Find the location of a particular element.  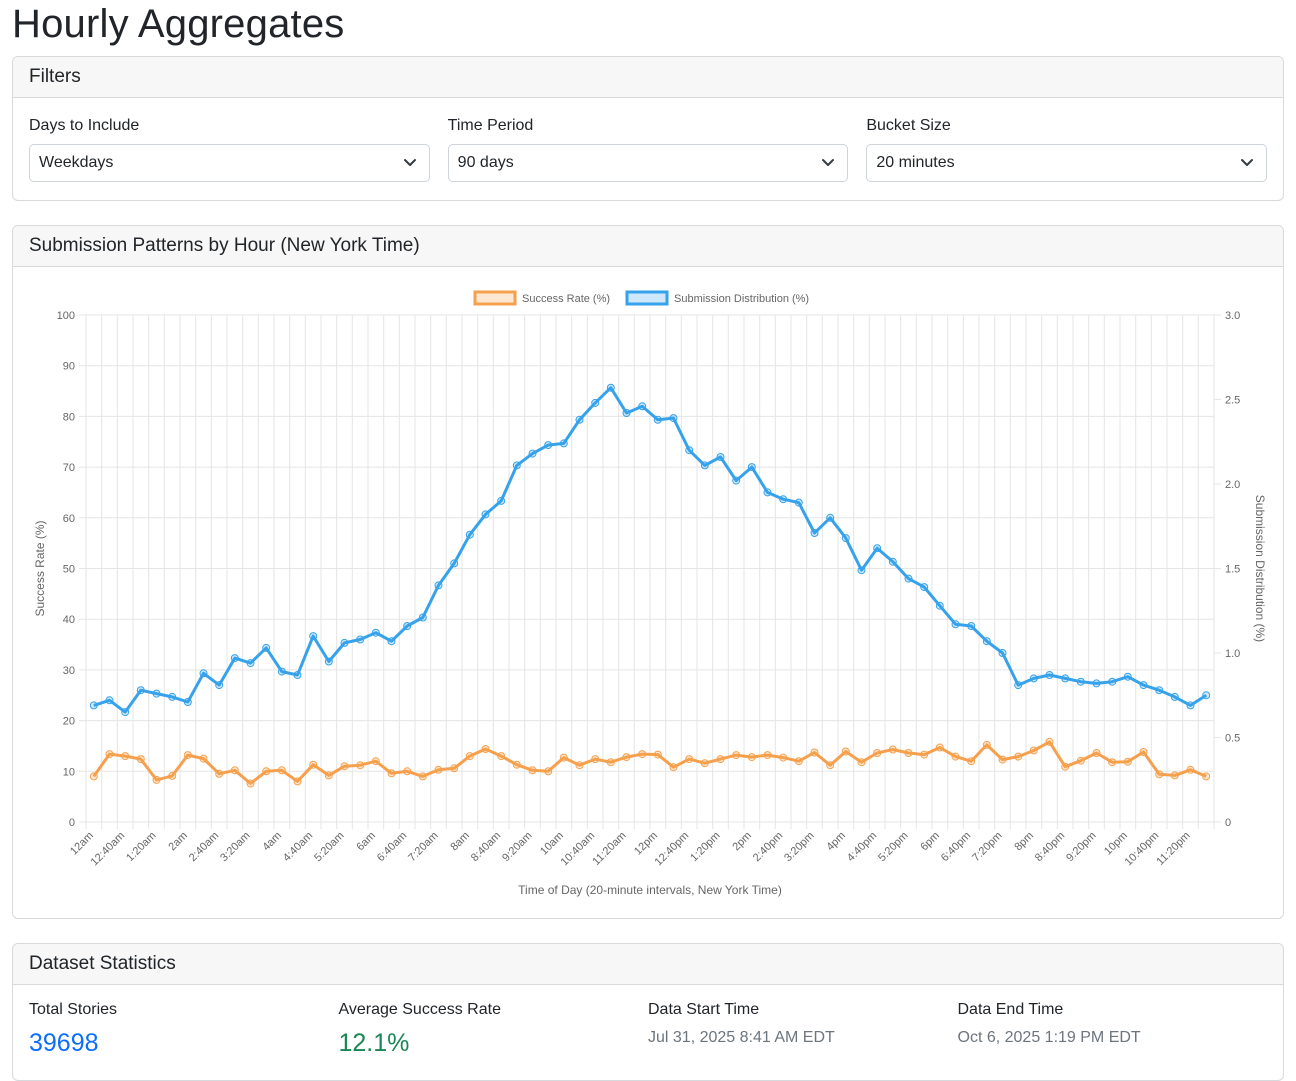

x-tick-label: 2am is located at coordinates (178, 842).